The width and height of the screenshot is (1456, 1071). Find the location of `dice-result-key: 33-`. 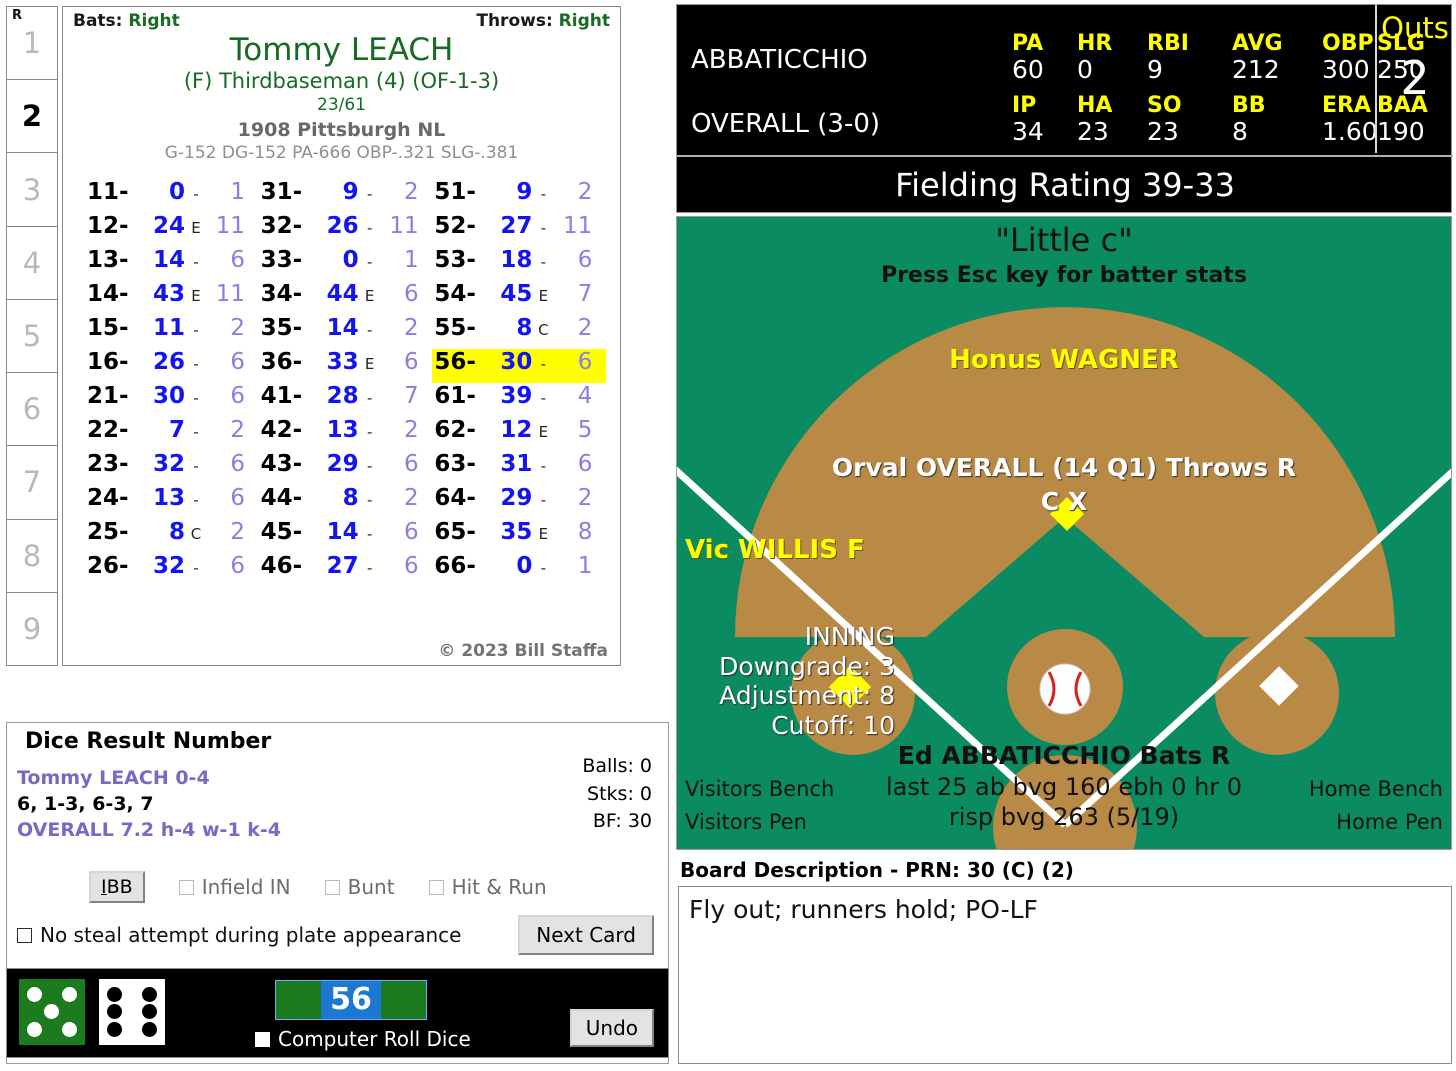

dice-result-key: 33- is located at coordinates (281, 260).